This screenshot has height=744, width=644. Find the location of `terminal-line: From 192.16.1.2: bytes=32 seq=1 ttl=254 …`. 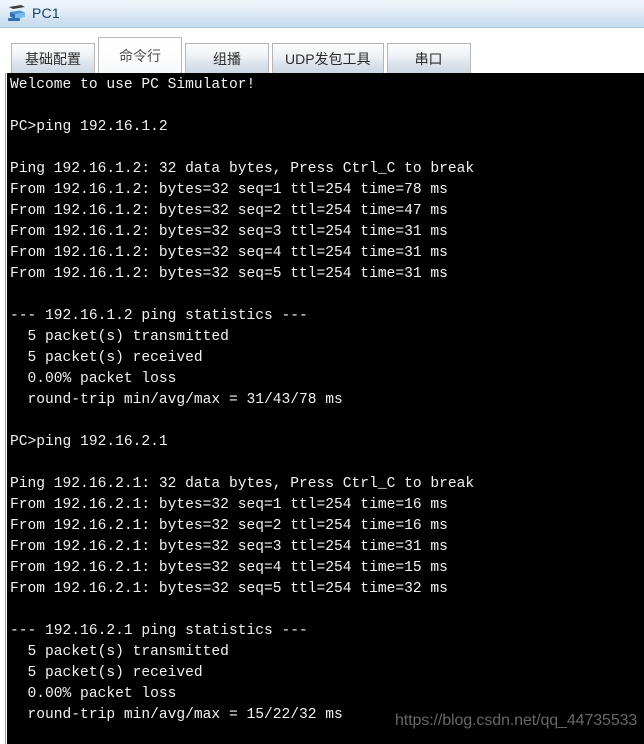

terminal-line: From 192.16.1.2: bytes=32 seq=1 ttl=254 … is located at coordinates (229, 190).